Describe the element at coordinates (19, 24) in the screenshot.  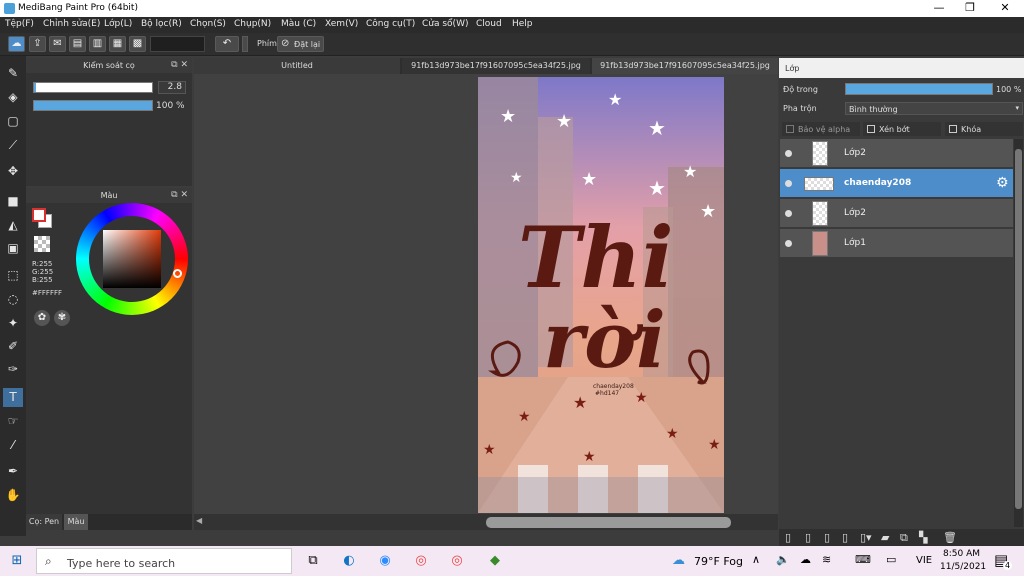
I see `menu-file: Tệp(F)` at that location.